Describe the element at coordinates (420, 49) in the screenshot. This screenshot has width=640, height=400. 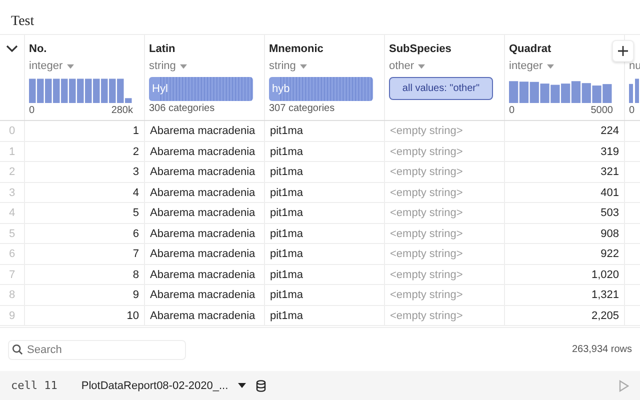
I see `column-name: SubSpecies` at that location.